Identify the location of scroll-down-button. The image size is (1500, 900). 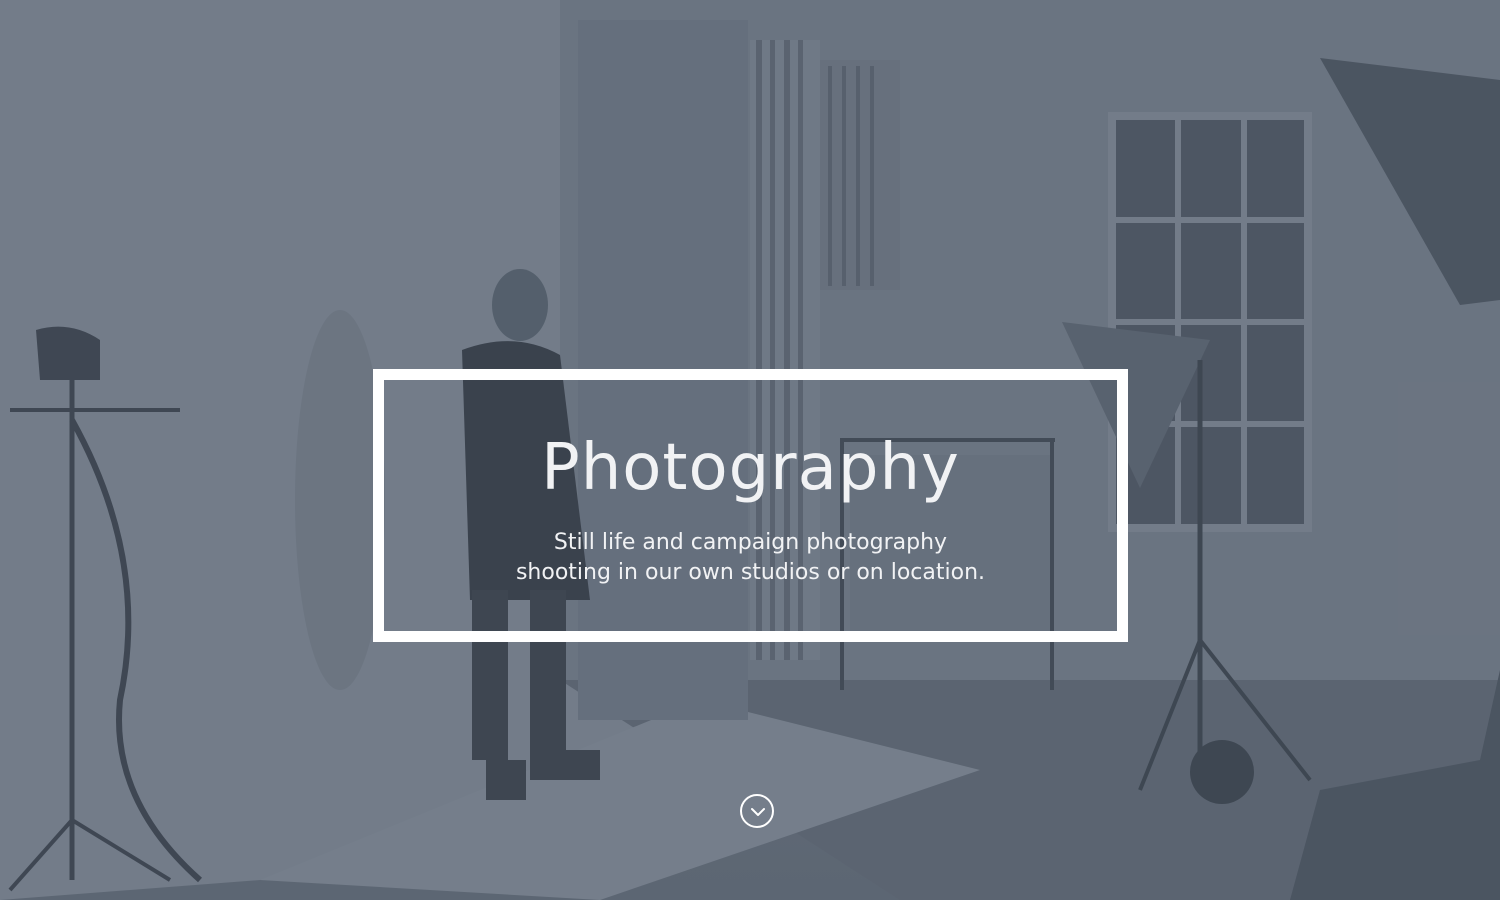
(757, 811).